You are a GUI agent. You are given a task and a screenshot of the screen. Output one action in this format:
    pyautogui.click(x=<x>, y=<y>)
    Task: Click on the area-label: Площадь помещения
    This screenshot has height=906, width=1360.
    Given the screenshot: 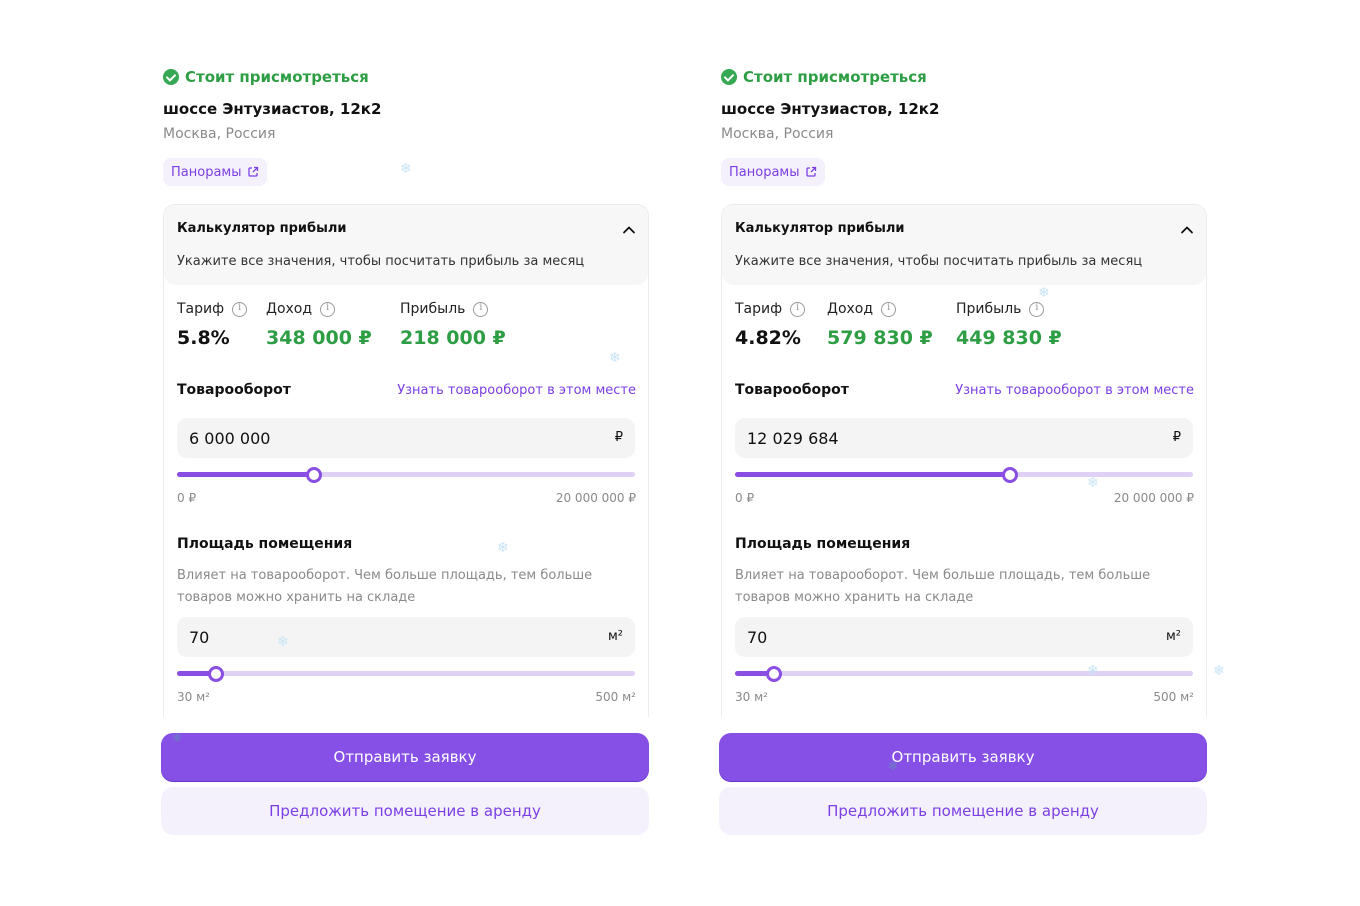 What is the action you would take?
    pyautogui.click(x=265, y=544)
    